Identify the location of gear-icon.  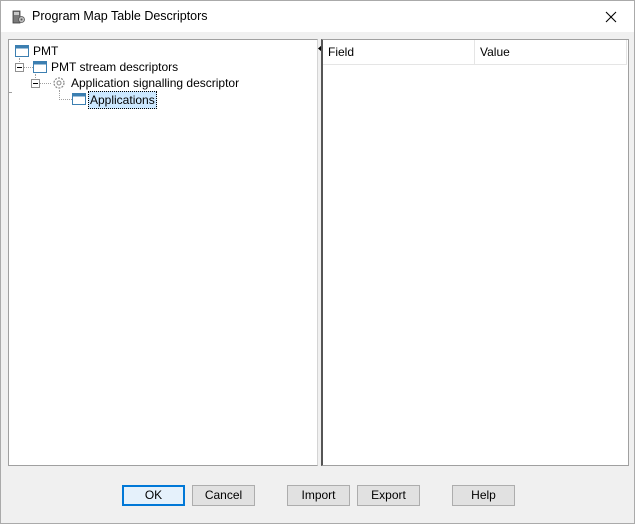
(59, 83).